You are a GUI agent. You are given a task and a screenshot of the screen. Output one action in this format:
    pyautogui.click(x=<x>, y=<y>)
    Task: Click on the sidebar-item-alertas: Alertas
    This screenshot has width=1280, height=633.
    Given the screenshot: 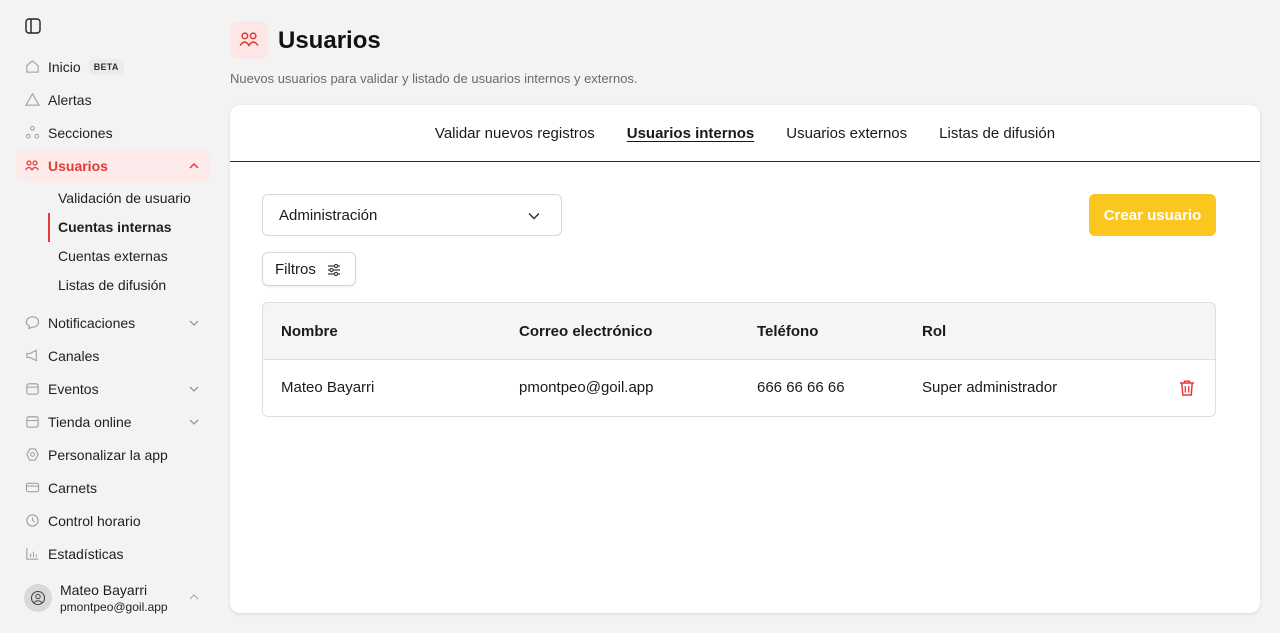 What is the action you would take?
    pyautogui.click(x=113, y=99)
    